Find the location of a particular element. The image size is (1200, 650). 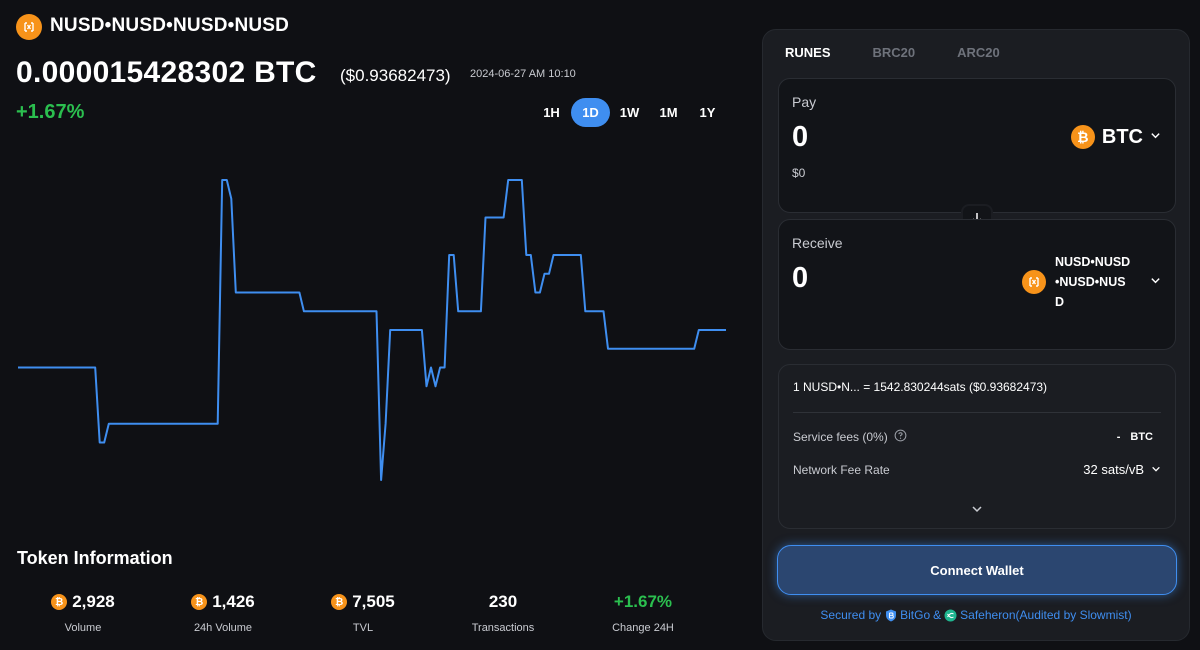

receive-token-name: NUSD•NUSD •NUSD•NUS D is located at coordinates (1093, 282).